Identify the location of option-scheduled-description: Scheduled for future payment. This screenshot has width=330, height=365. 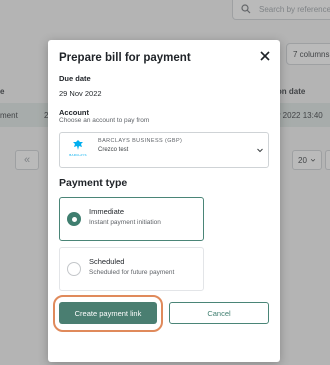
(132, 272).